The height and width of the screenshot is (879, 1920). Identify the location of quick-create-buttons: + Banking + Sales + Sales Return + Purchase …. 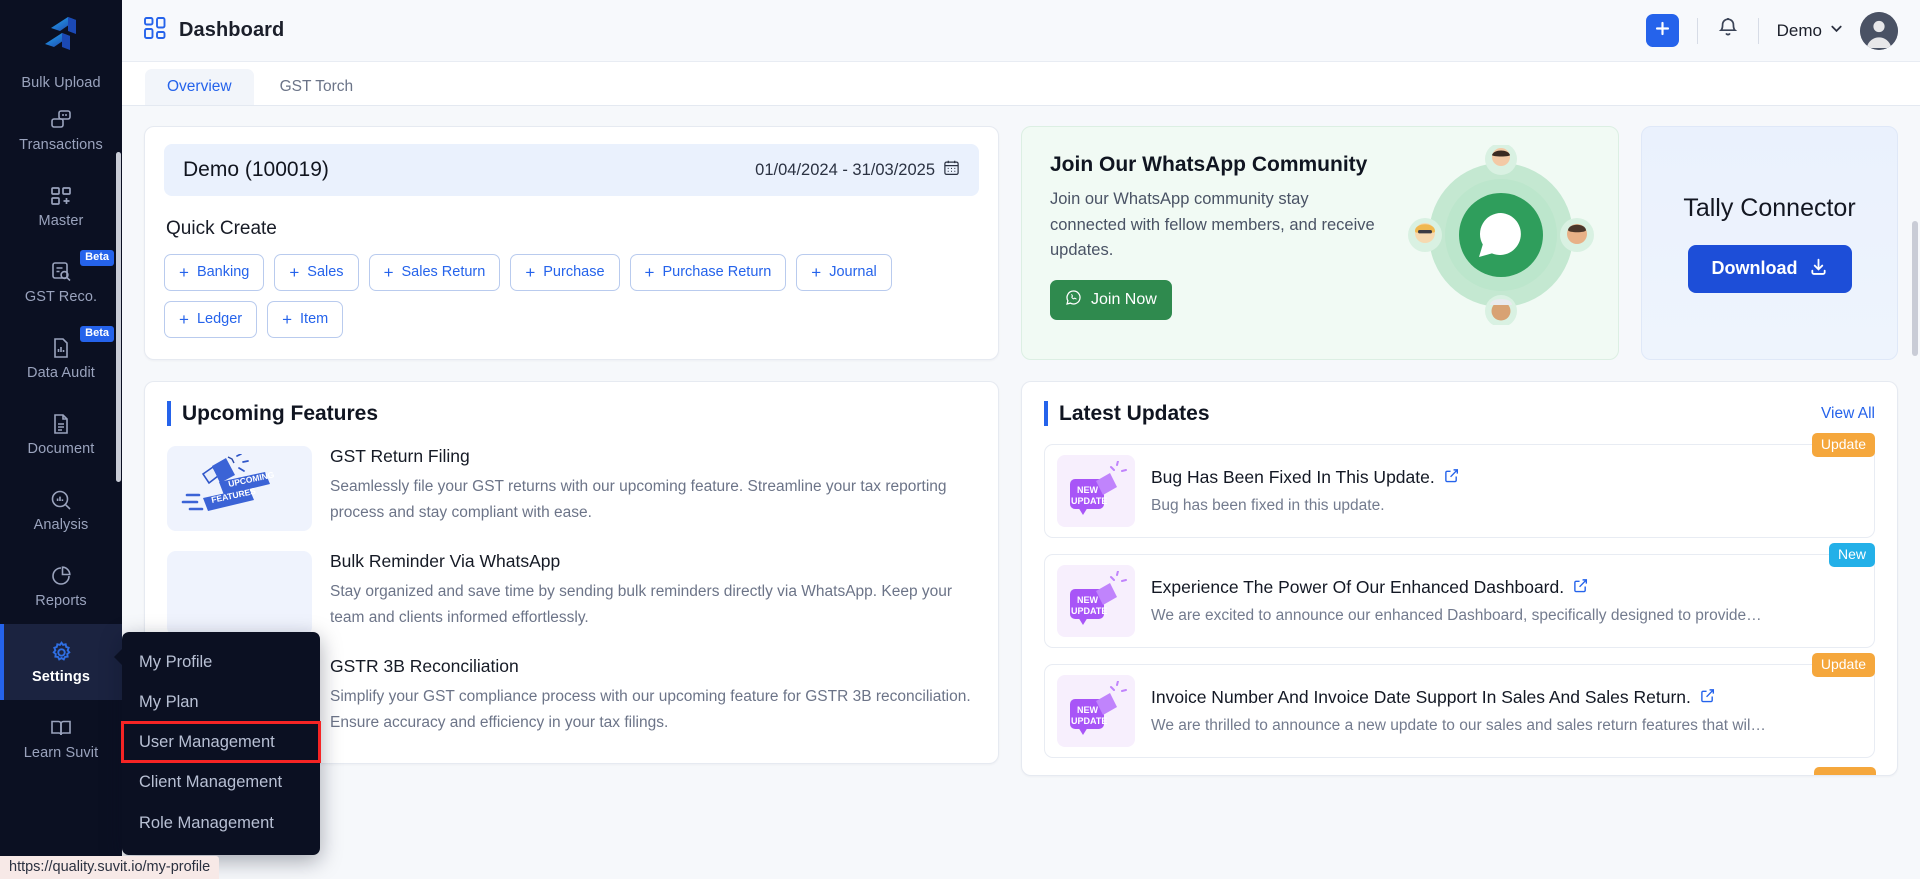
(571, 296).